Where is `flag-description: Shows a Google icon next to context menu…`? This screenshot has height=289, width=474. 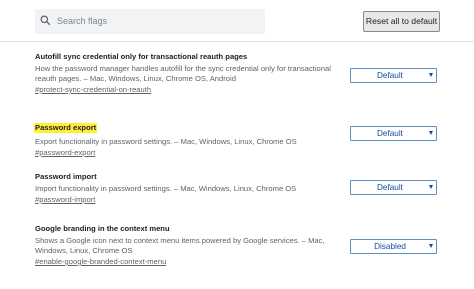 flag-description: Shows a Google icon next to context menu… is located at coordinates (180, 245).